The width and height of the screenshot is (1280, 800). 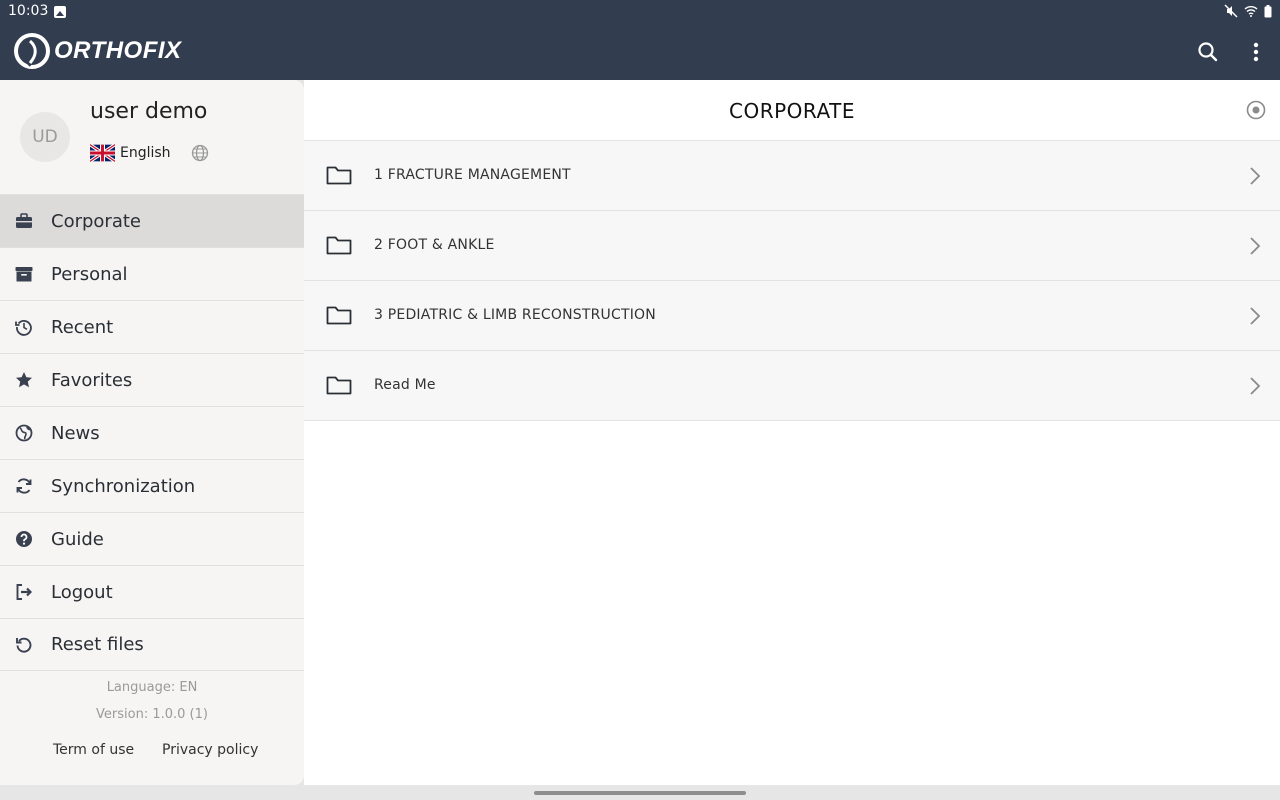 I want to click on sidebar-item-label: Synchronization, so click(x=123, y=486).